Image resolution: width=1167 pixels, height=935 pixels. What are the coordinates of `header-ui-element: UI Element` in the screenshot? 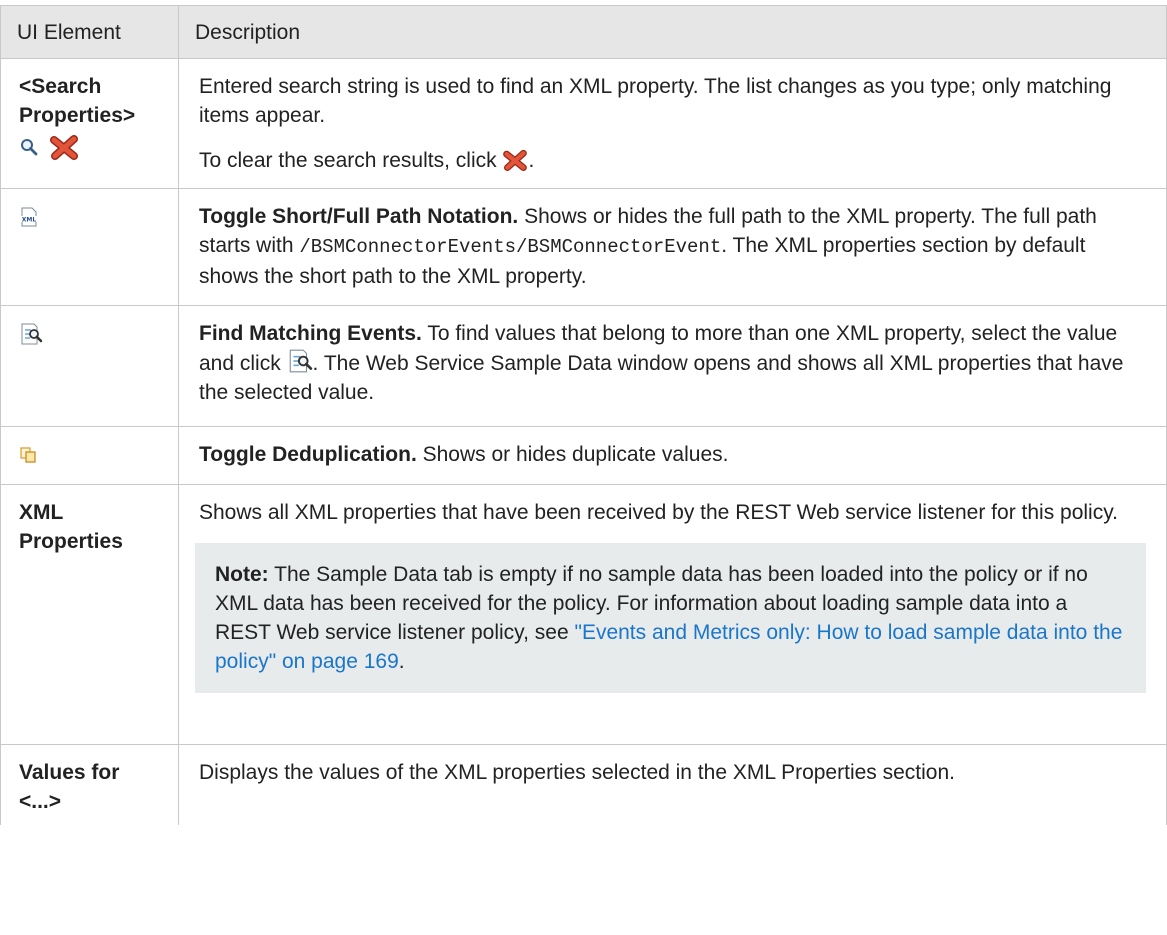 It's located at (89, 32).